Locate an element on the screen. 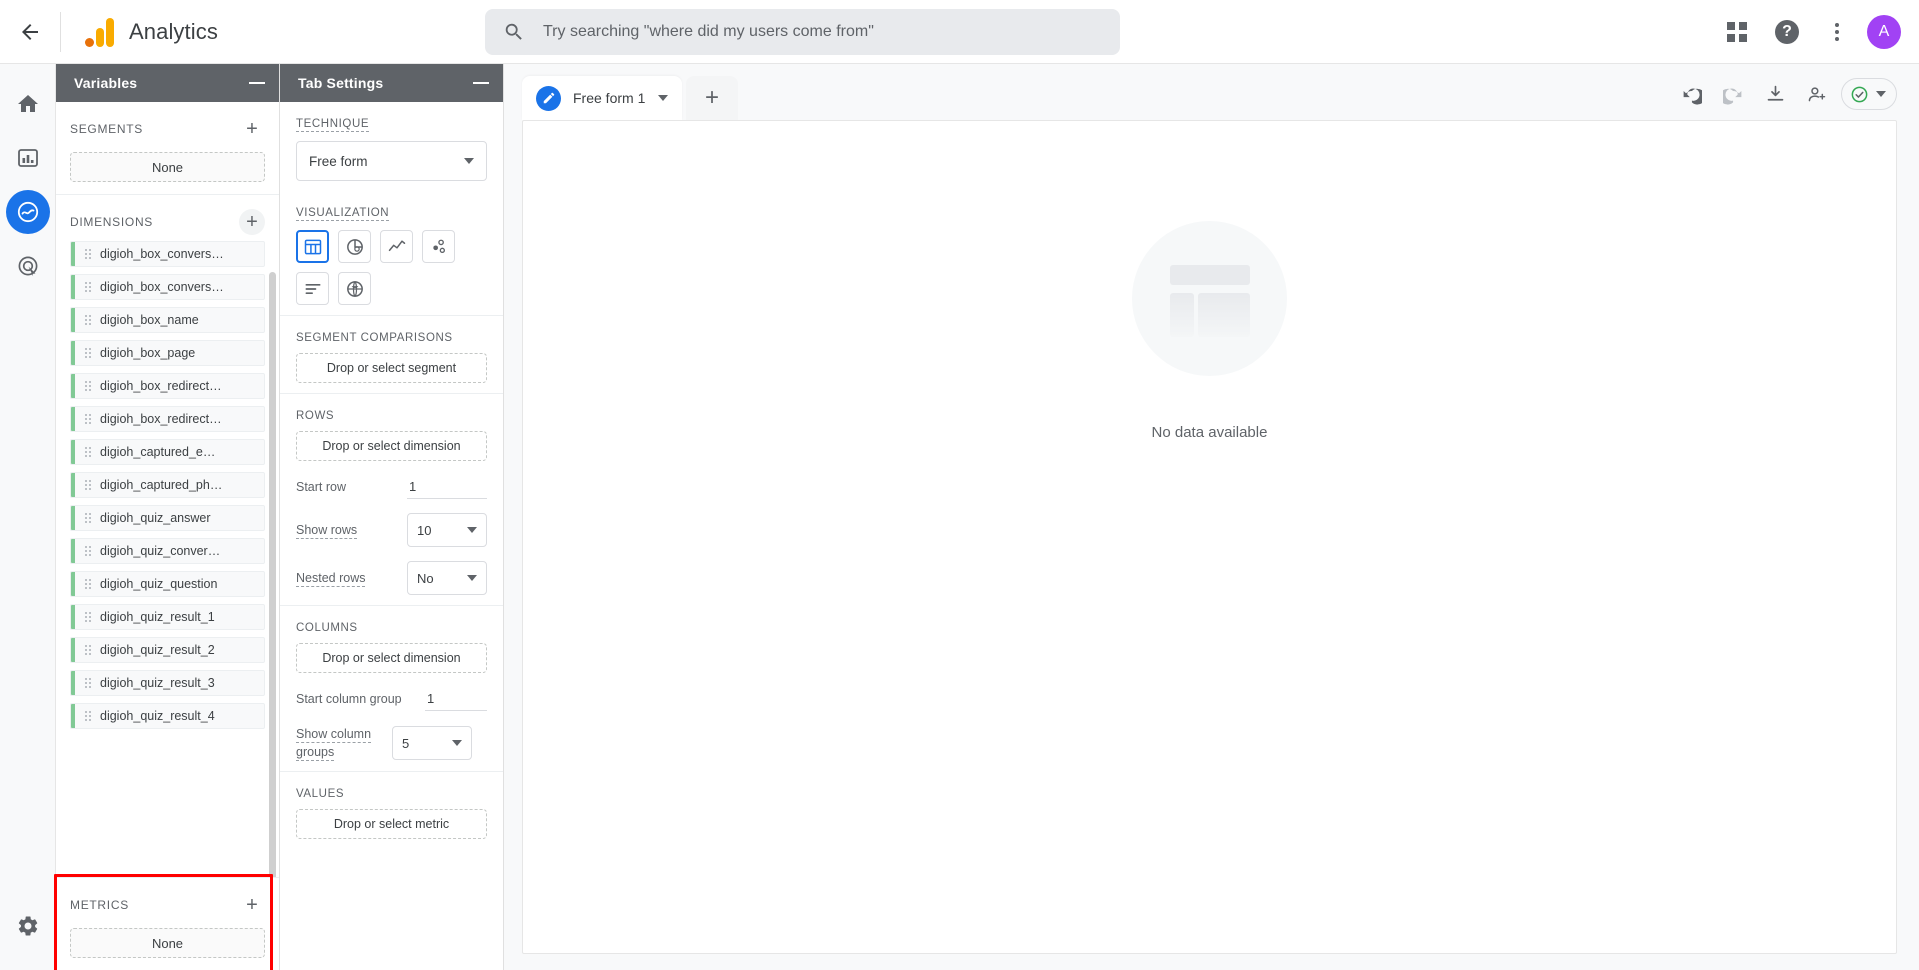  start-row-input is located at coordinates (447, 487).